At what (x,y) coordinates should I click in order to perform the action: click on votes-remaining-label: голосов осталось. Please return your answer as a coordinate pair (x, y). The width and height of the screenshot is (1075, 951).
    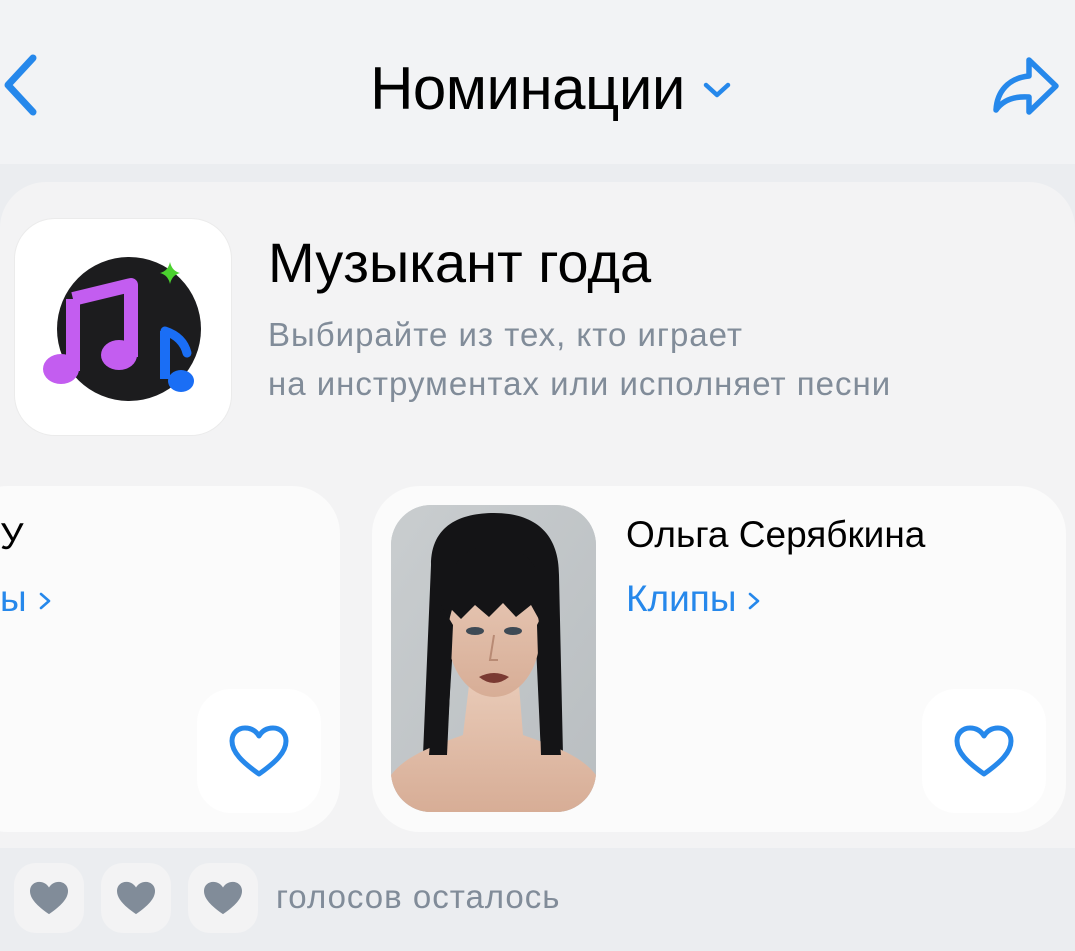
    Looking at the image, I should click on (418, 896).